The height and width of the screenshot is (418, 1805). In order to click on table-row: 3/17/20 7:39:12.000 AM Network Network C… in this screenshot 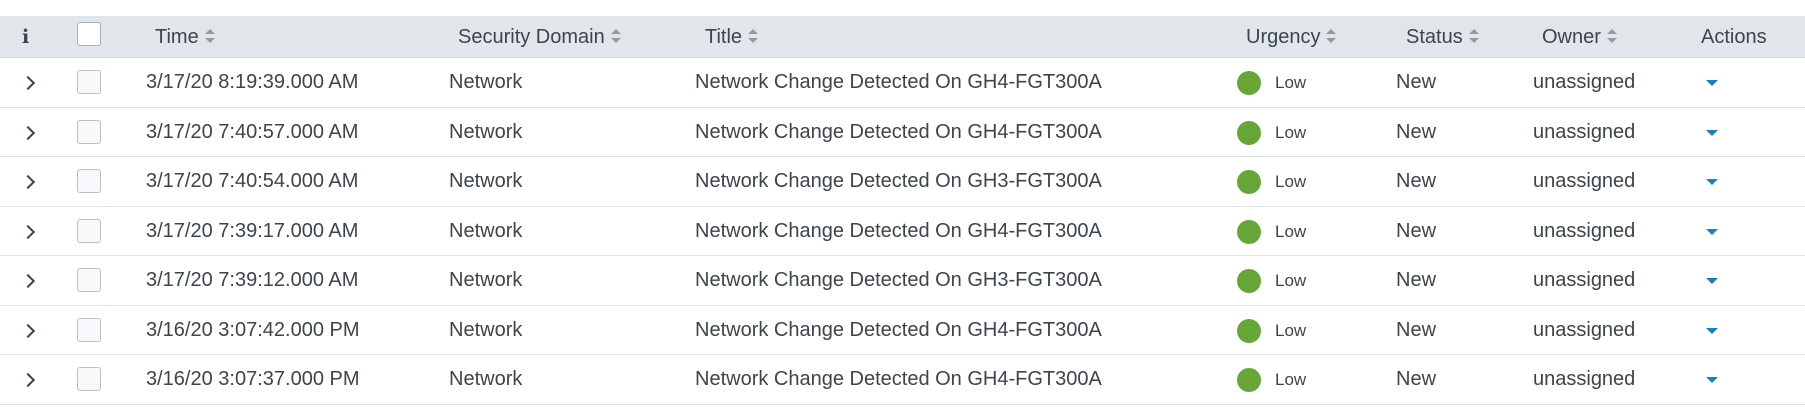, I will do `click(902, 281)`.